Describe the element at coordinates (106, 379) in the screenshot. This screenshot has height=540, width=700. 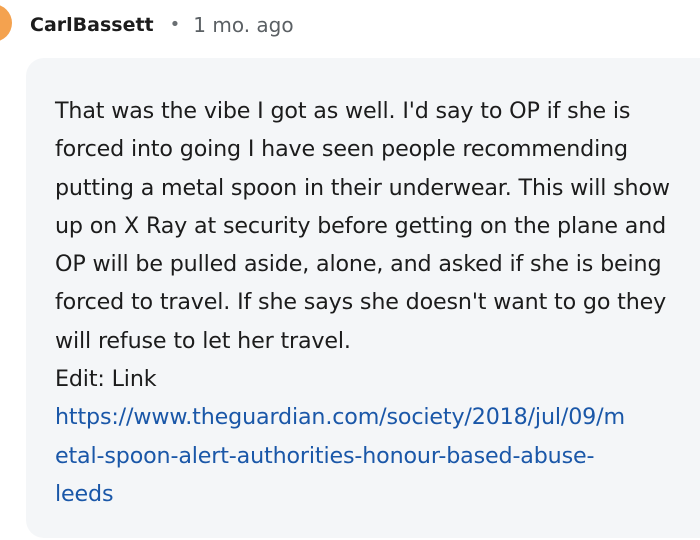
I see `edit-note: Edit: Link` at that location.